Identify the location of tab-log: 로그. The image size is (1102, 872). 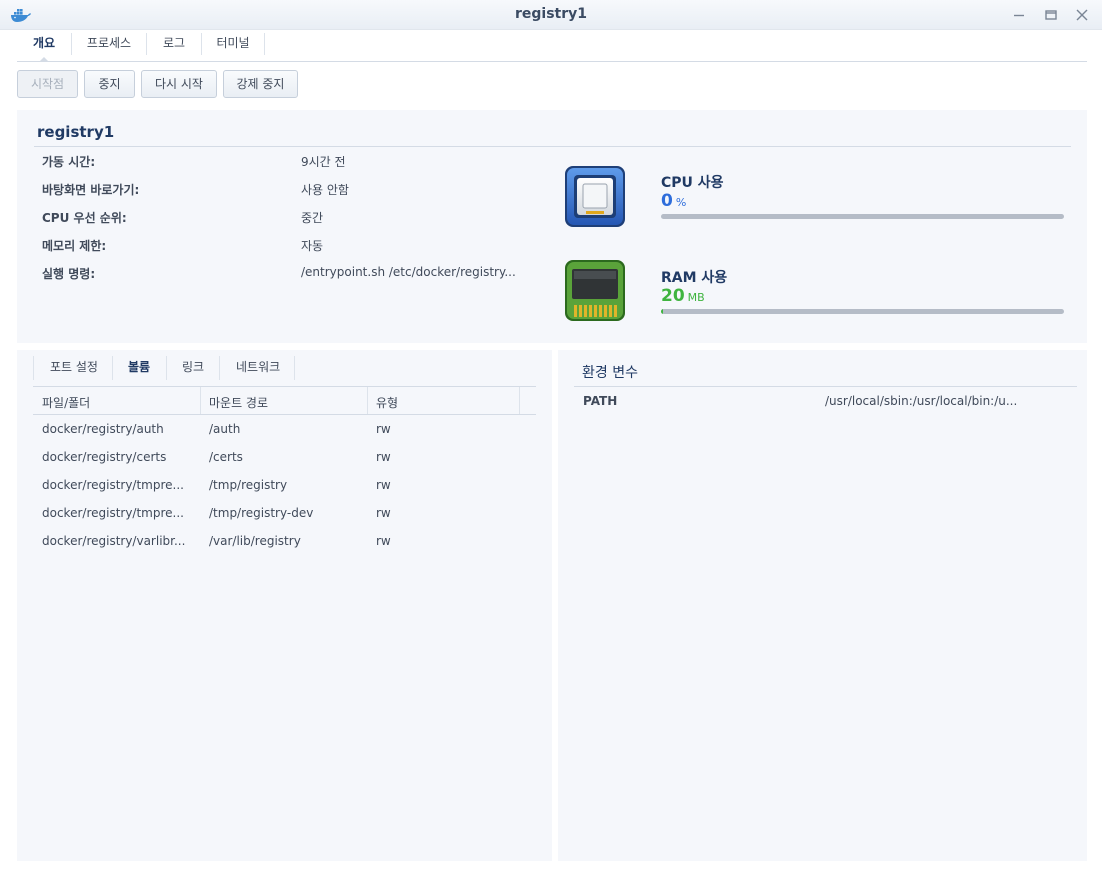
(174, 45).